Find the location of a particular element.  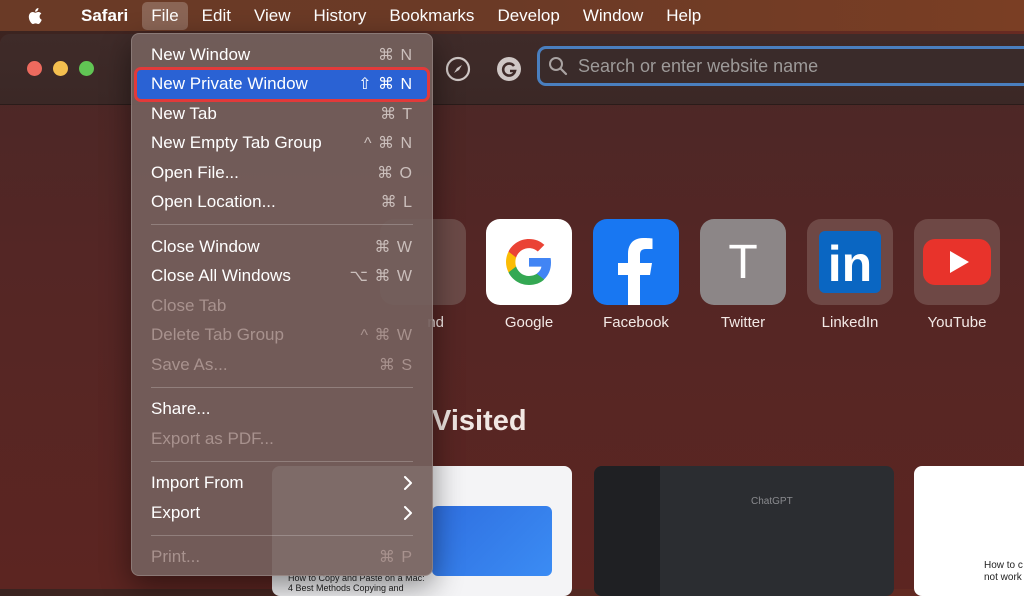

menu-item-new-private-window: New Private Window ⇧ ⌘ N is located at coordinates (282, 84).